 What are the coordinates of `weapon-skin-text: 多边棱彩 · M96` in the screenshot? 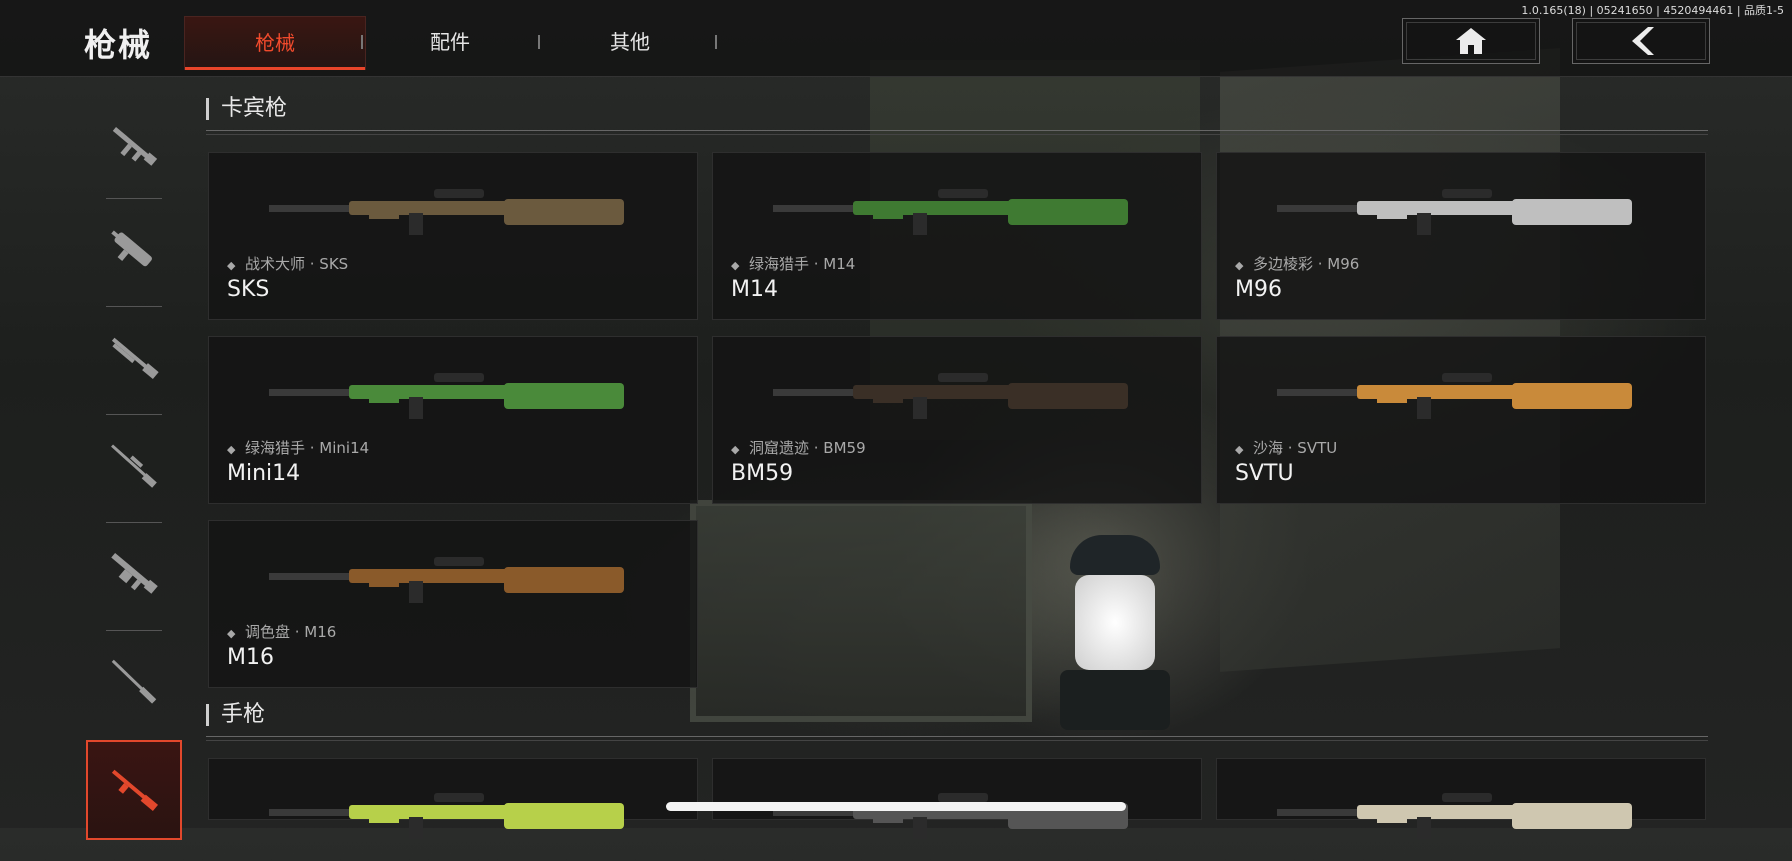 It's located at (1306, 264).